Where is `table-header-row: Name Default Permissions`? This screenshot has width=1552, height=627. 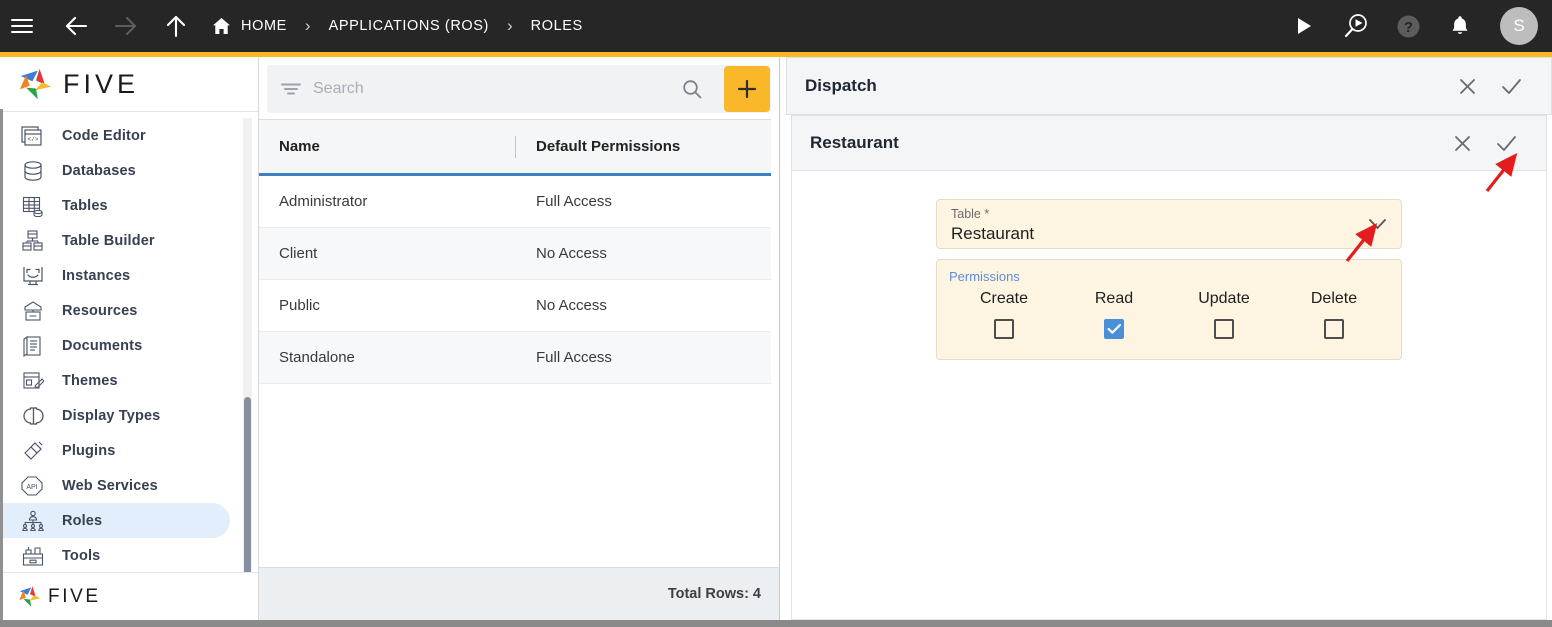 table-header-row: Name Default Permissions is located at coordinates (519, 148).